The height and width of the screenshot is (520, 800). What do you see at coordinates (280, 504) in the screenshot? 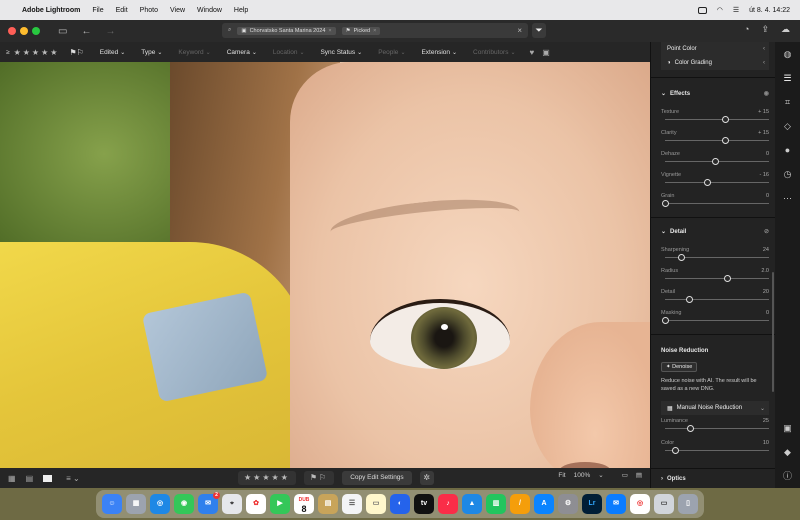
I see `facetime-icon: ▶` at bounding box center [280, 504].